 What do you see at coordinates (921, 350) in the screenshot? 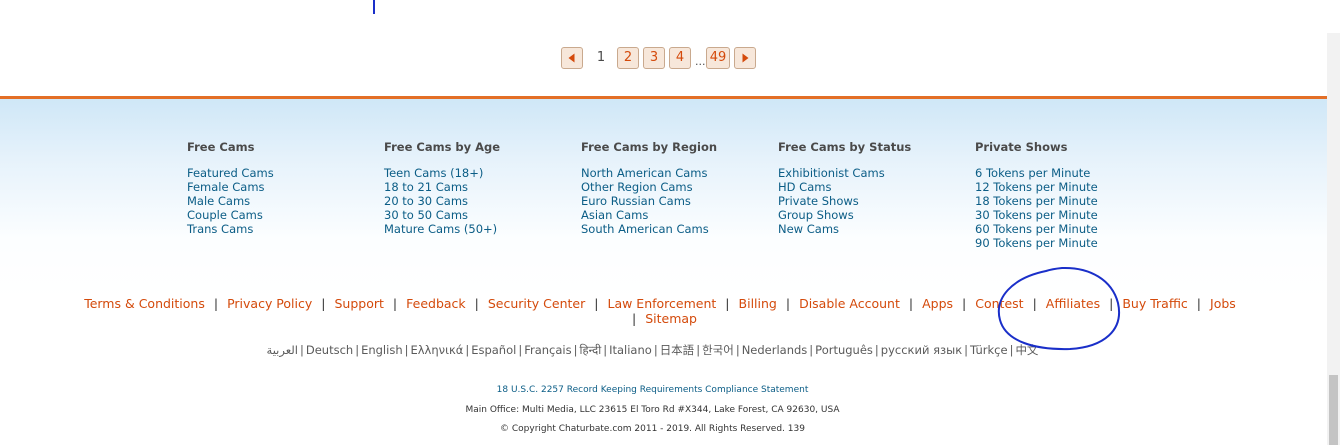
I see `lang-russian: русский язык` at bounding box center [921, 350].